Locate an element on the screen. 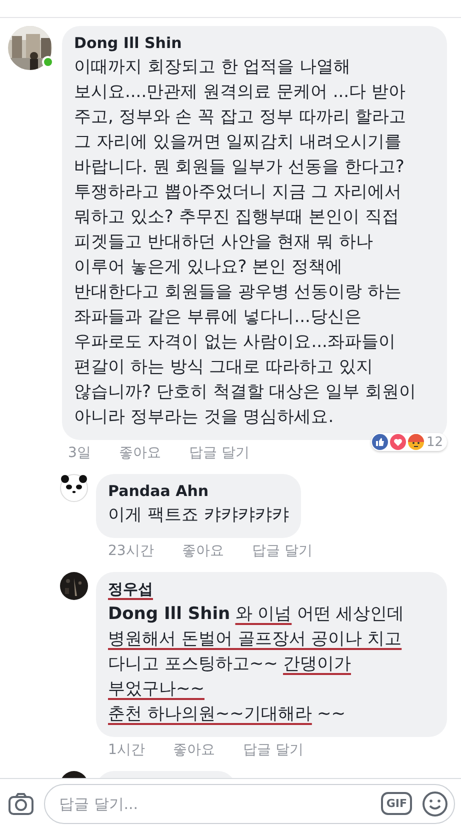  comment-text: 좌파들과 같은 부류에 넣다니...당신은 is located at coordinates (218, 317).